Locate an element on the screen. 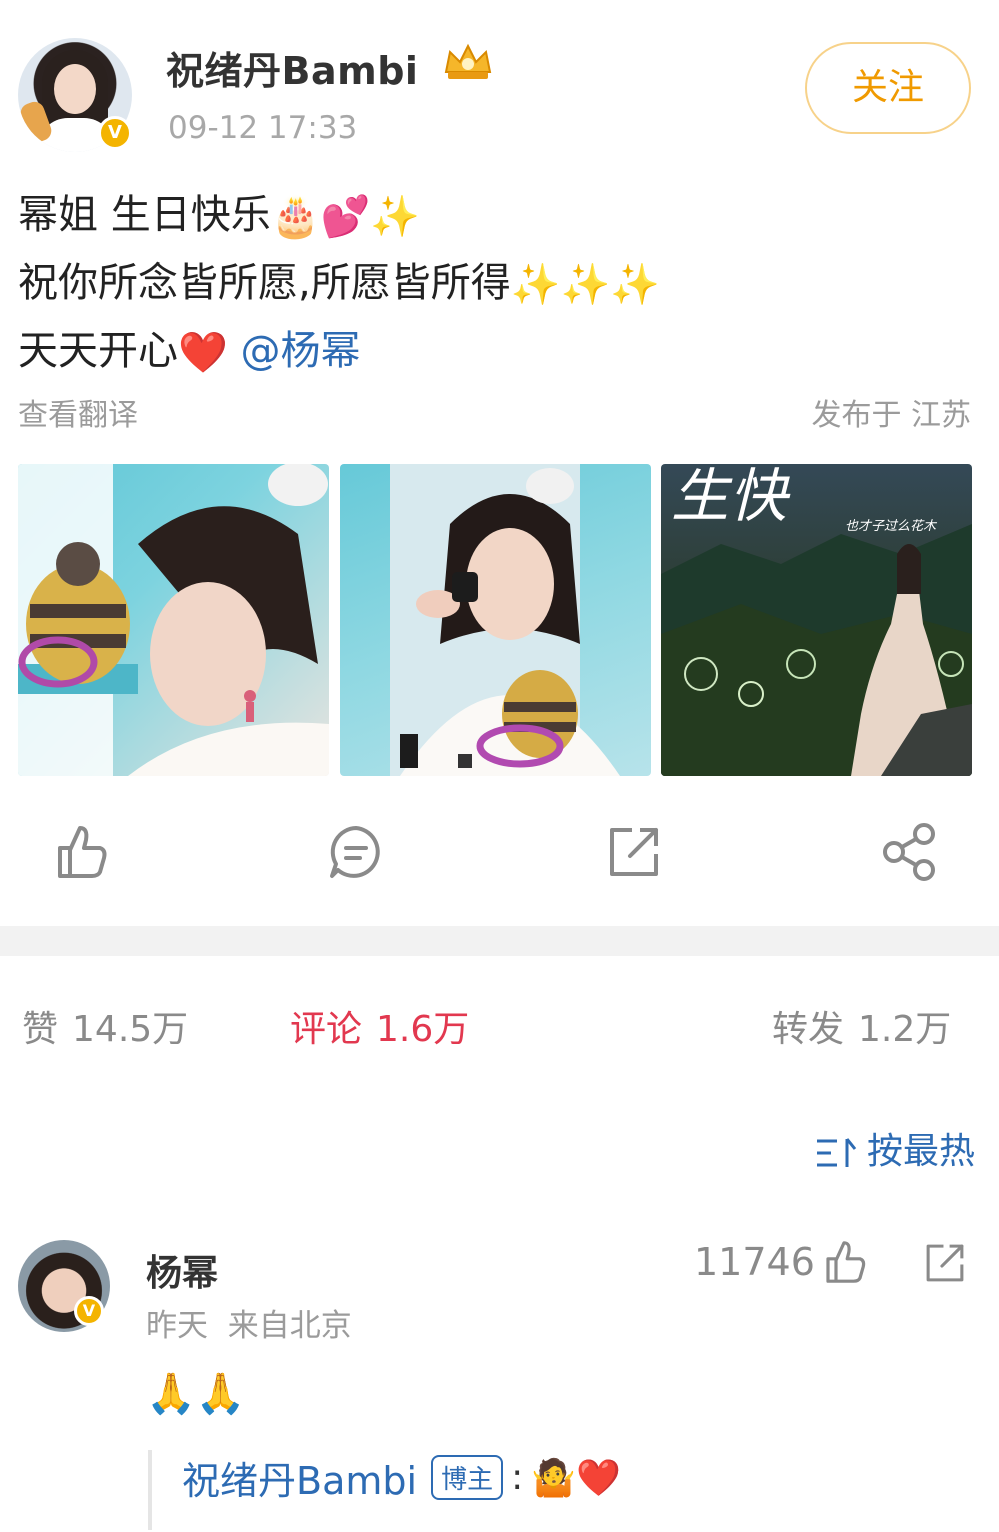  reply-emoji: 🤷❤️ is located at coordinates (576, 1478).